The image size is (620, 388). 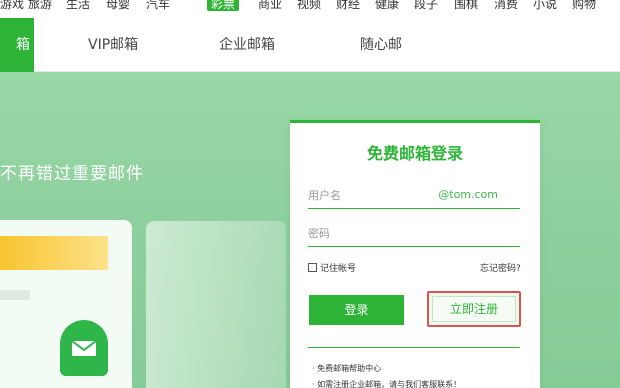 What do you see at coordinates (223, 5) in the screenshot?
I see `nav-item-lottery: 彩票` at bounding box center [223, 5].